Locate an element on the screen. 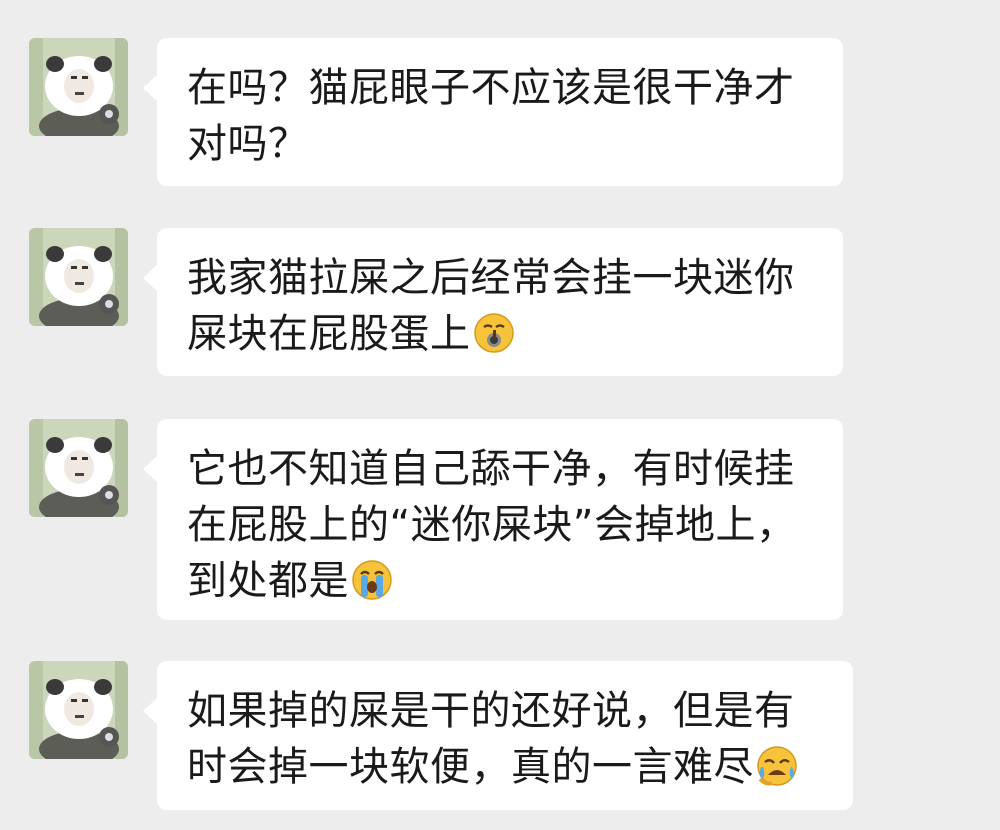 The image size is (1000, 830). message-text: 如果掉的屎是干的还好说，但是有时会掉一块软便，真的一言难尽 is located at coordinates (491, 739).